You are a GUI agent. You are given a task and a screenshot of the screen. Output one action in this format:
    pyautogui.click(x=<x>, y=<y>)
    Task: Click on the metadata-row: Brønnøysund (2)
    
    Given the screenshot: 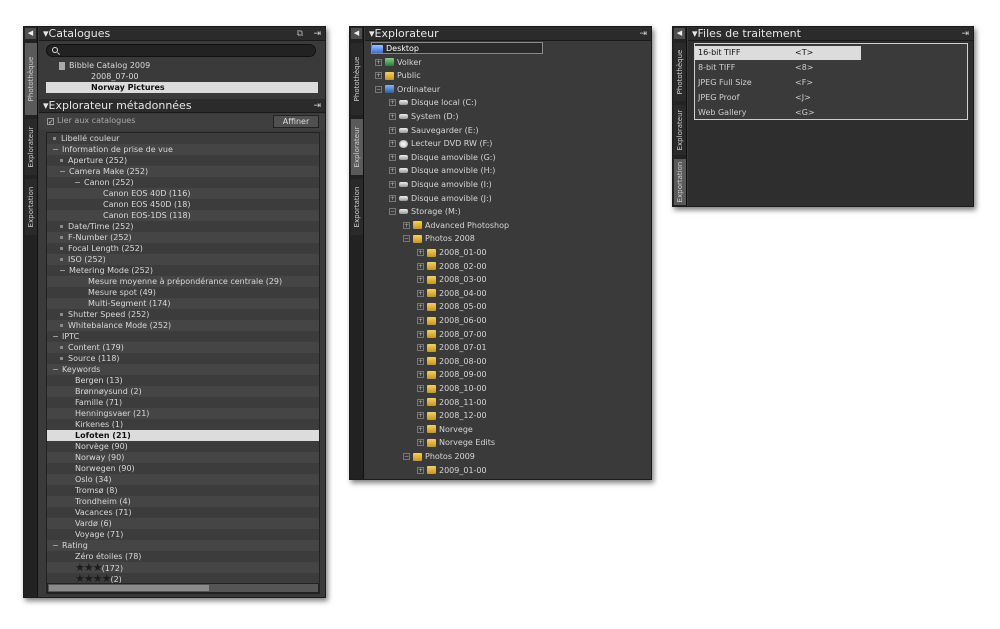 What is the action you would take?
    pyautogui.click(x=183, y=391)
    